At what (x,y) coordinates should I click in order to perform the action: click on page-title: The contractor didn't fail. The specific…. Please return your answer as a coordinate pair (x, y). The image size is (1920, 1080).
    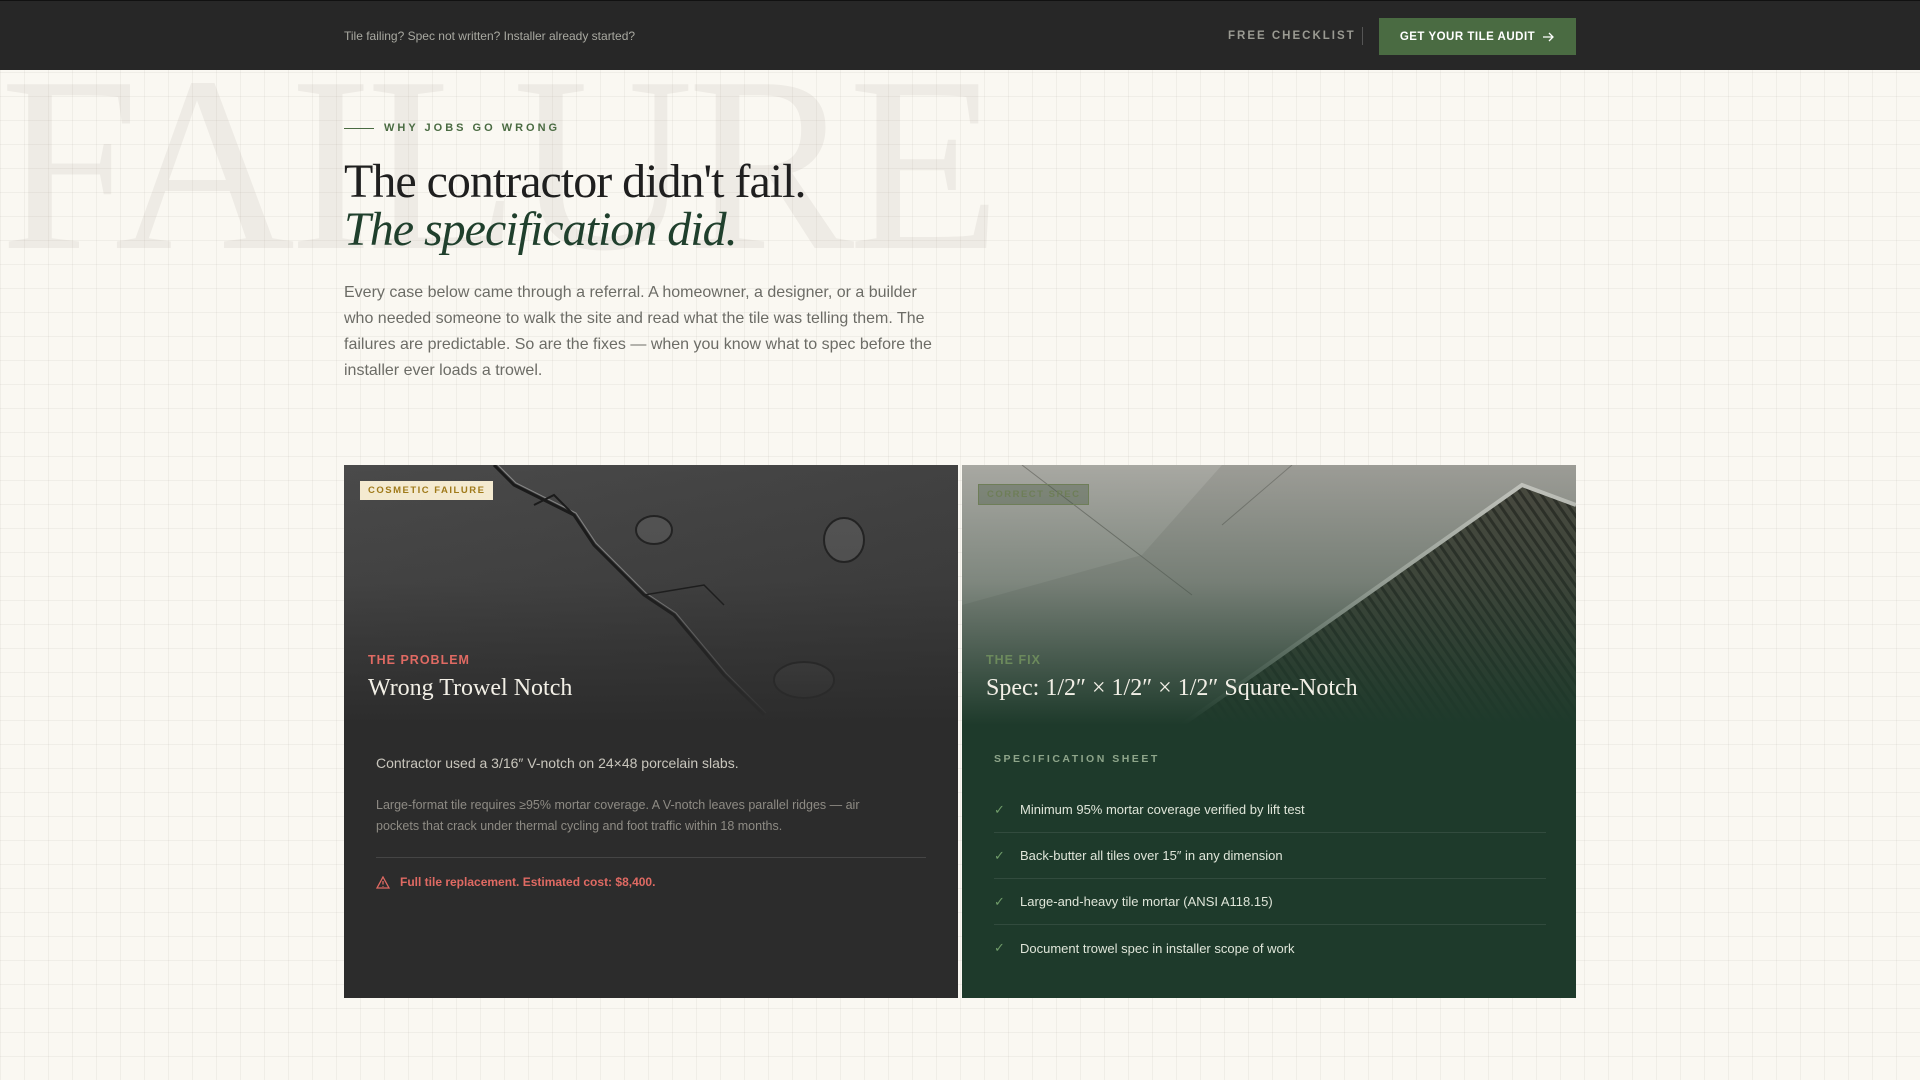
    Looking at the image, I should click on (575, 205).